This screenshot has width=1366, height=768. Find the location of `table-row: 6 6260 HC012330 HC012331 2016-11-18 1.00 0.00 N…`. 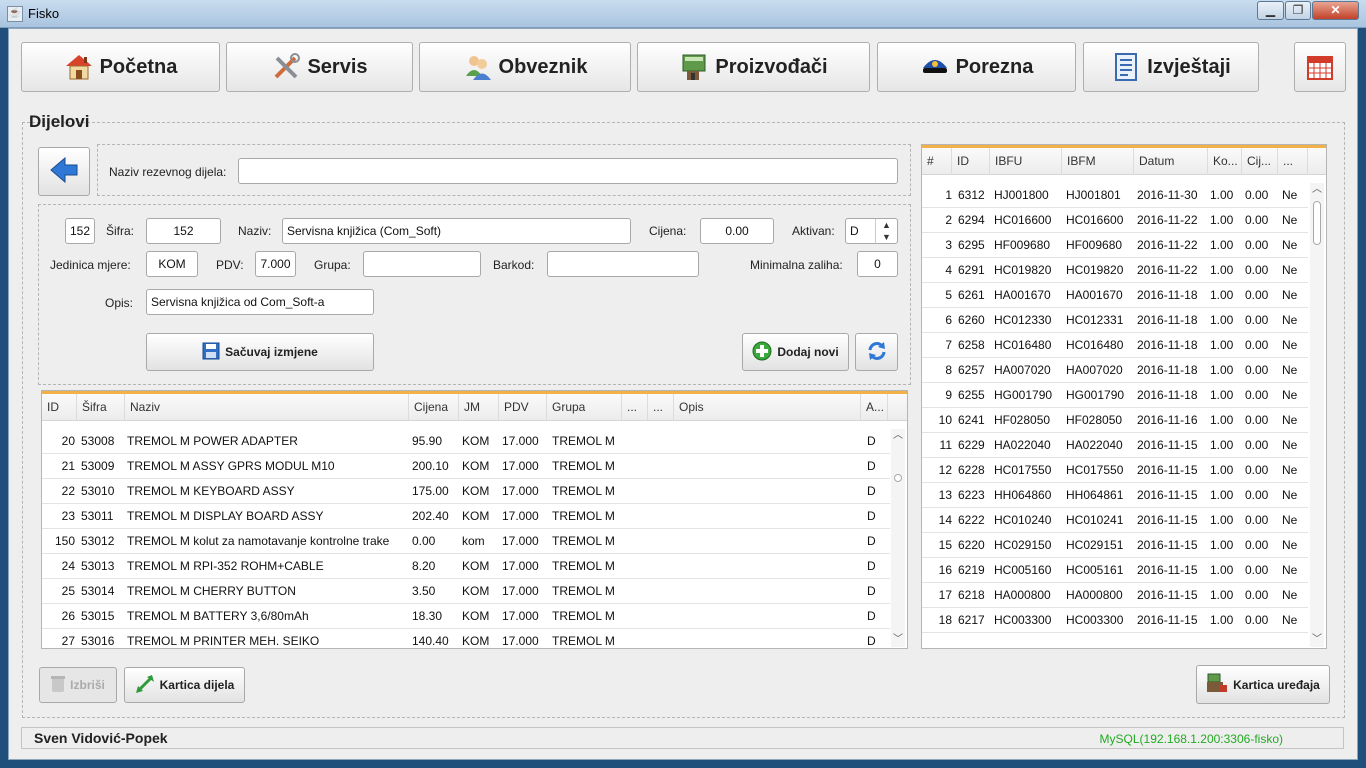

table-row: 6 6260 HC012330 HC012331 2016-11-18 1.00 0.00 N… is located at coordinates (1115, 320).